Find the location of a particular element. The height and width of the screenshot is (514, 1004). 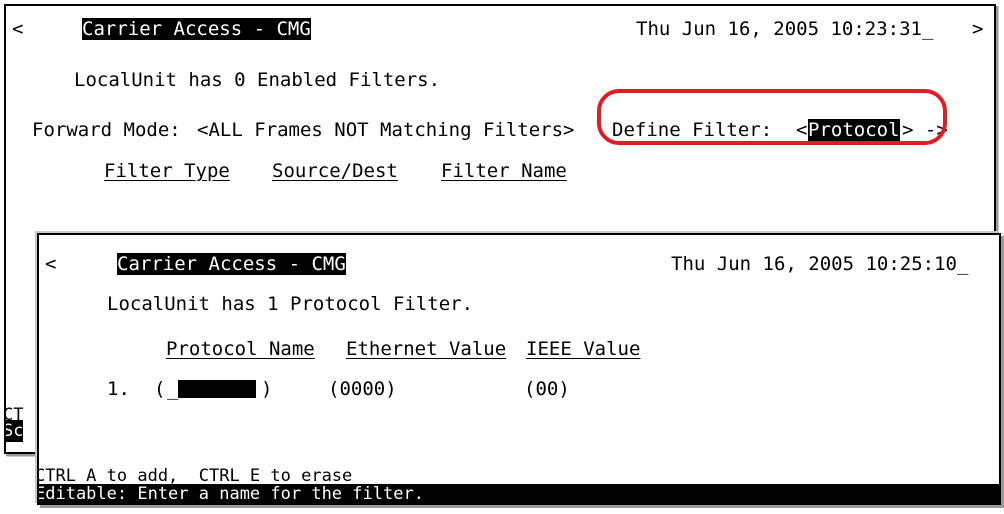

obscured-status-line: Sc is located at coordinates (14, 431).